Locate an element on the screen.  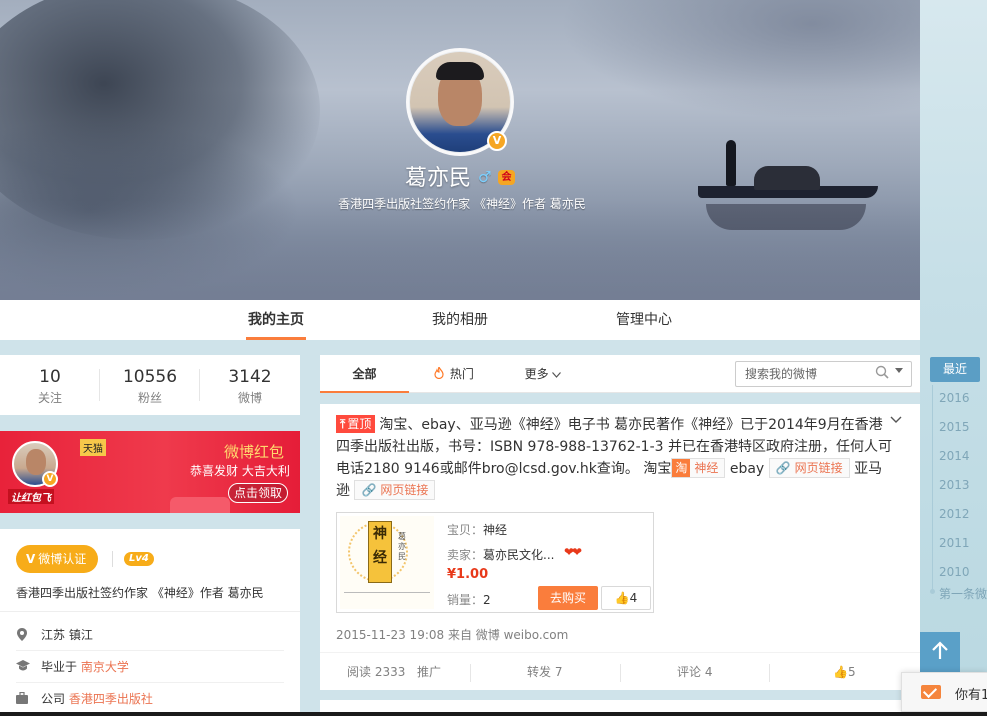
link-icon: 🔗 is located at coordinates (783, 468).